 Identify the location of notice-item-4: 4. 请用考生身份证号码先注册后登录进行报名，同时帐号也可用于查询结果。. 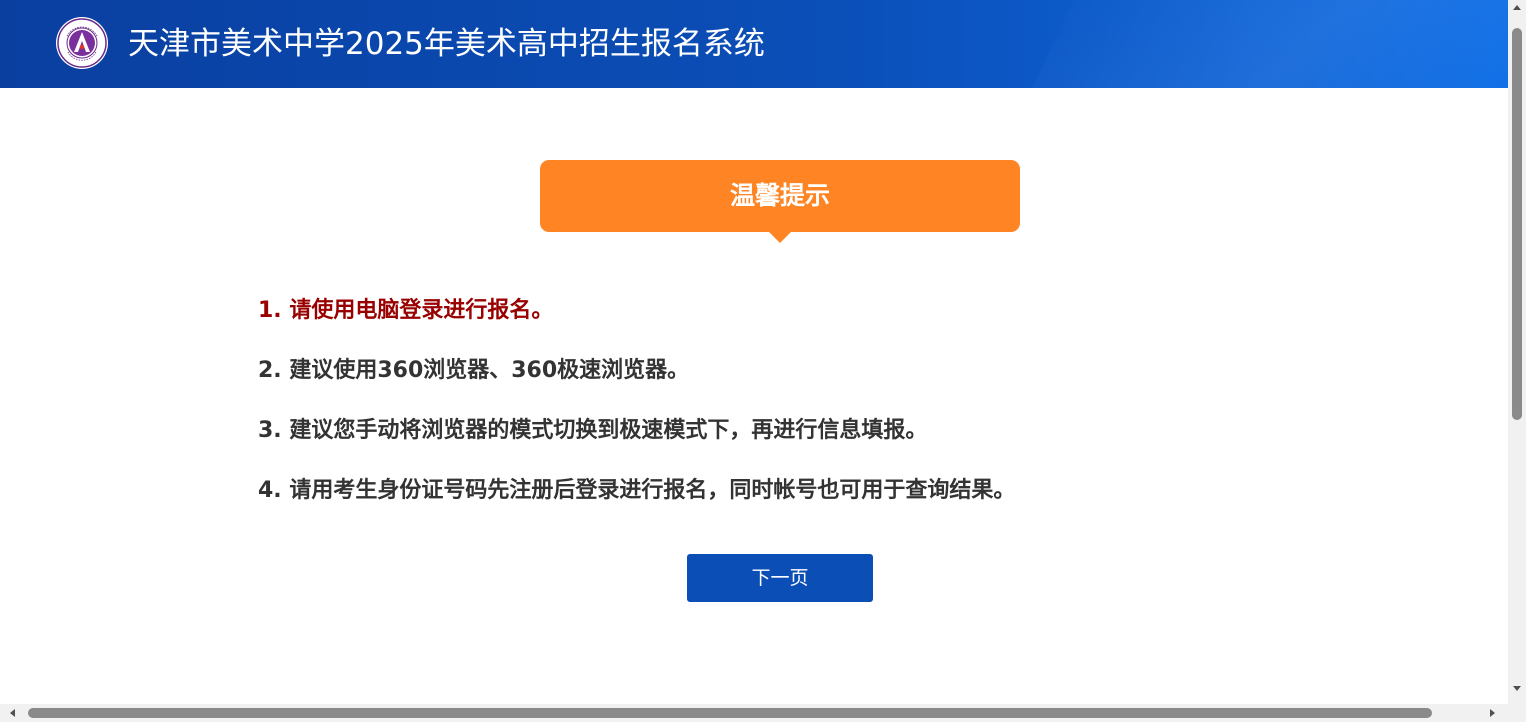
(637, 490).